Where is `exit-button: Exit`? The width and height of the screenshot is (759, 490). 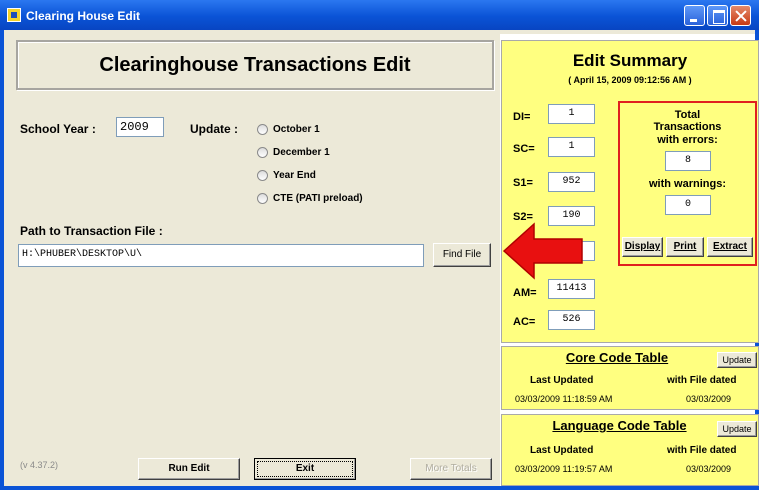 exit-button: Exit is located at coordinates (305, 469).